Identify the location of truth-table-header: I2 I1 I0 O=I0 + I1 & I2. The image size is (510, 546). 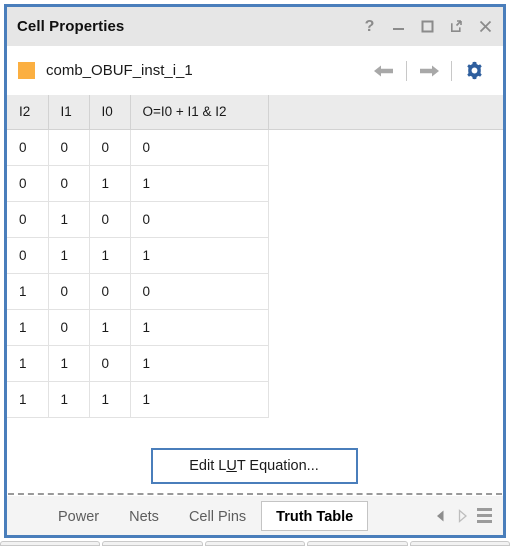
(255, 112).